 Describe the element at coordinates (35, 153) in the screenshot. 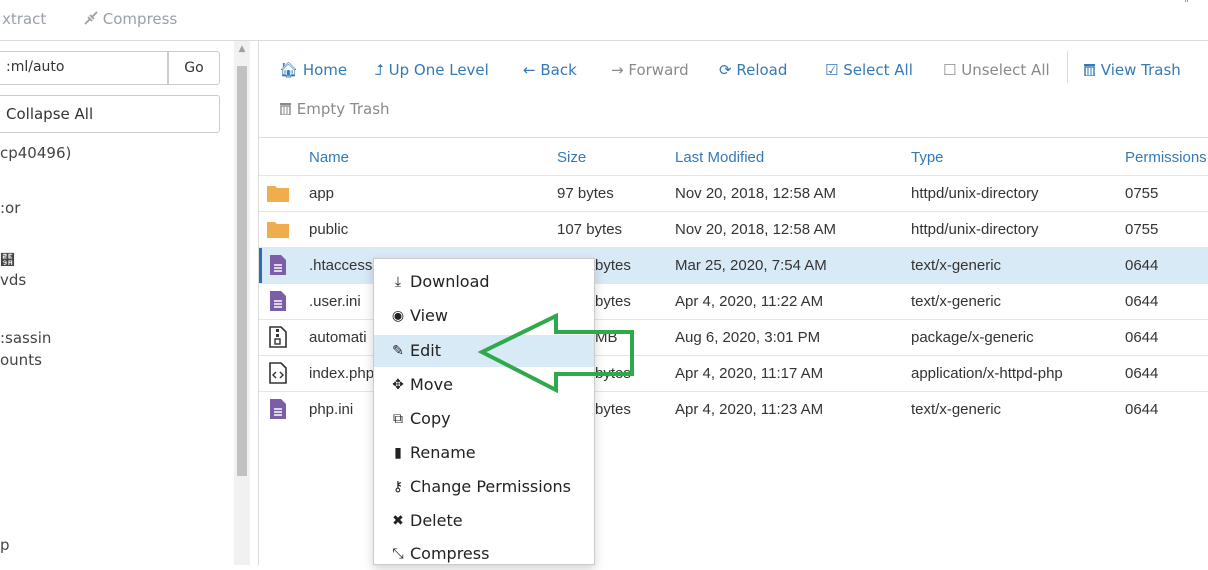

I see `tree-item: cp40496)` at that location.